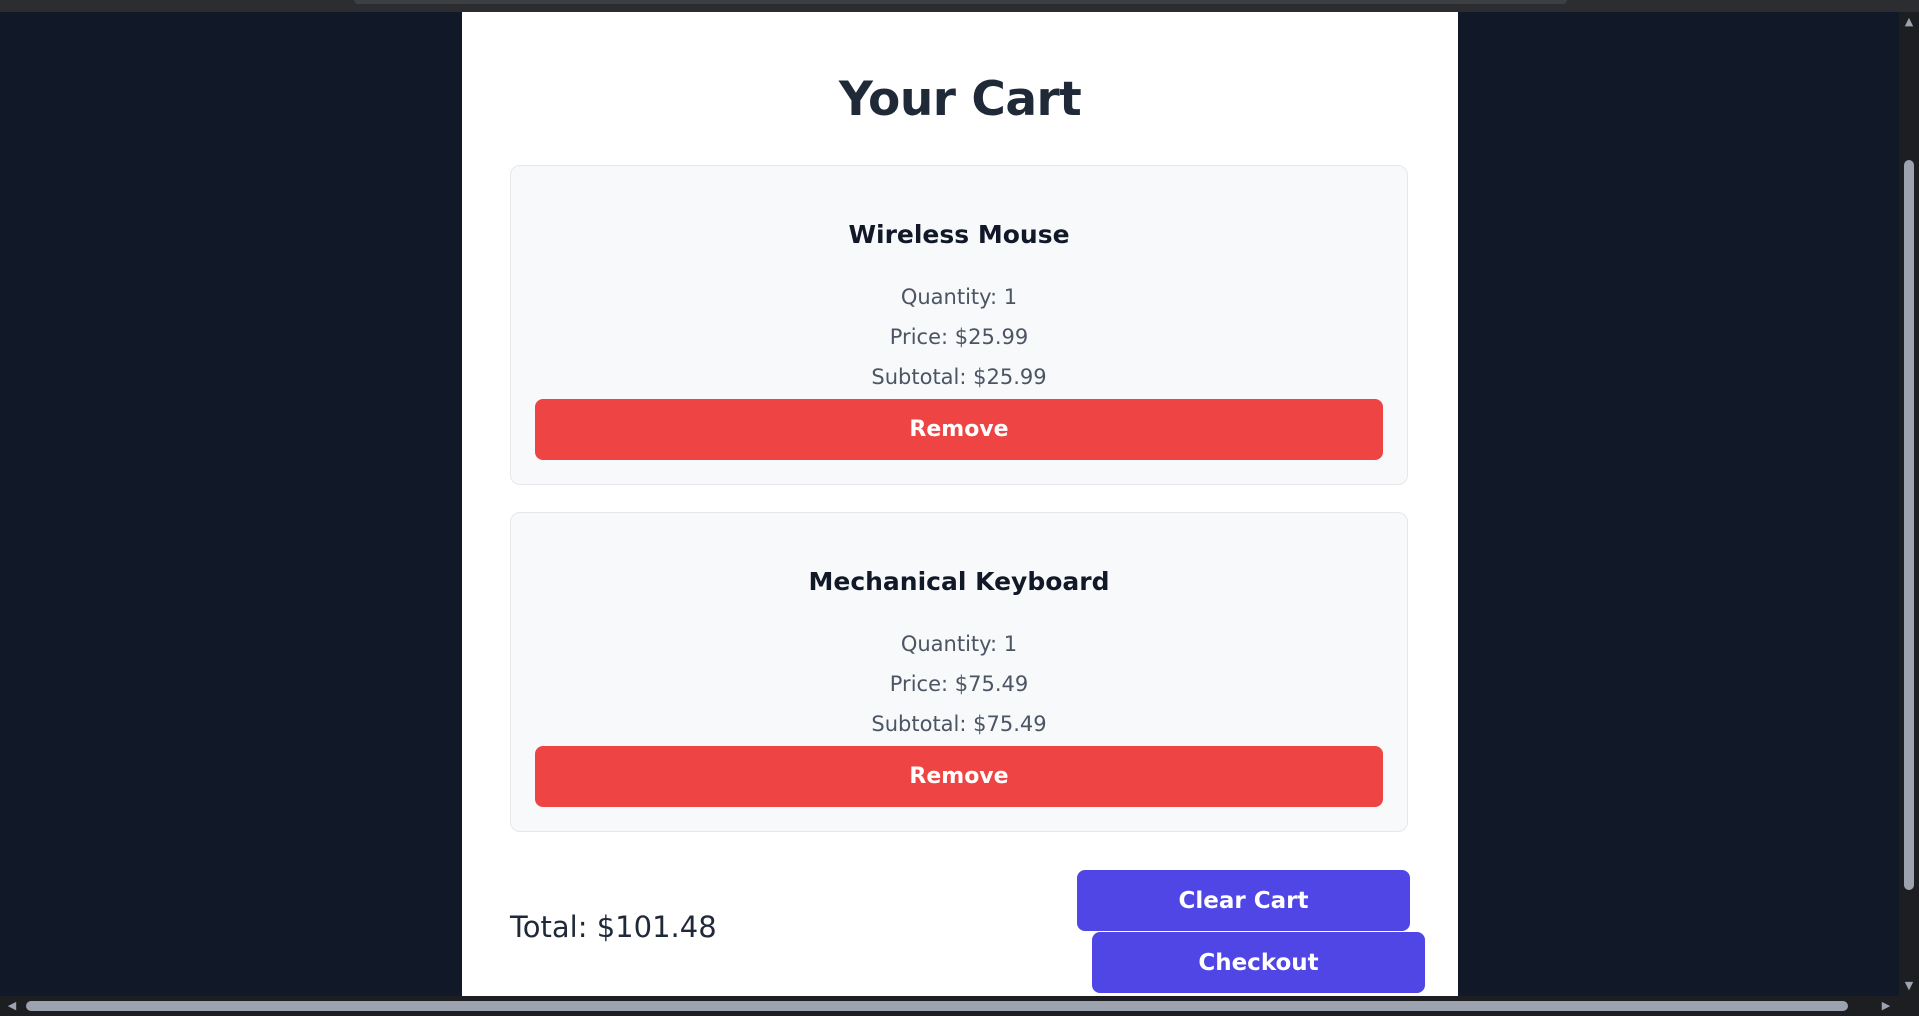 Image resolution: width=1919 pixels, height=1016 pixels. I want to click on scroll-down-icon: ▼, so click(1909, 986).